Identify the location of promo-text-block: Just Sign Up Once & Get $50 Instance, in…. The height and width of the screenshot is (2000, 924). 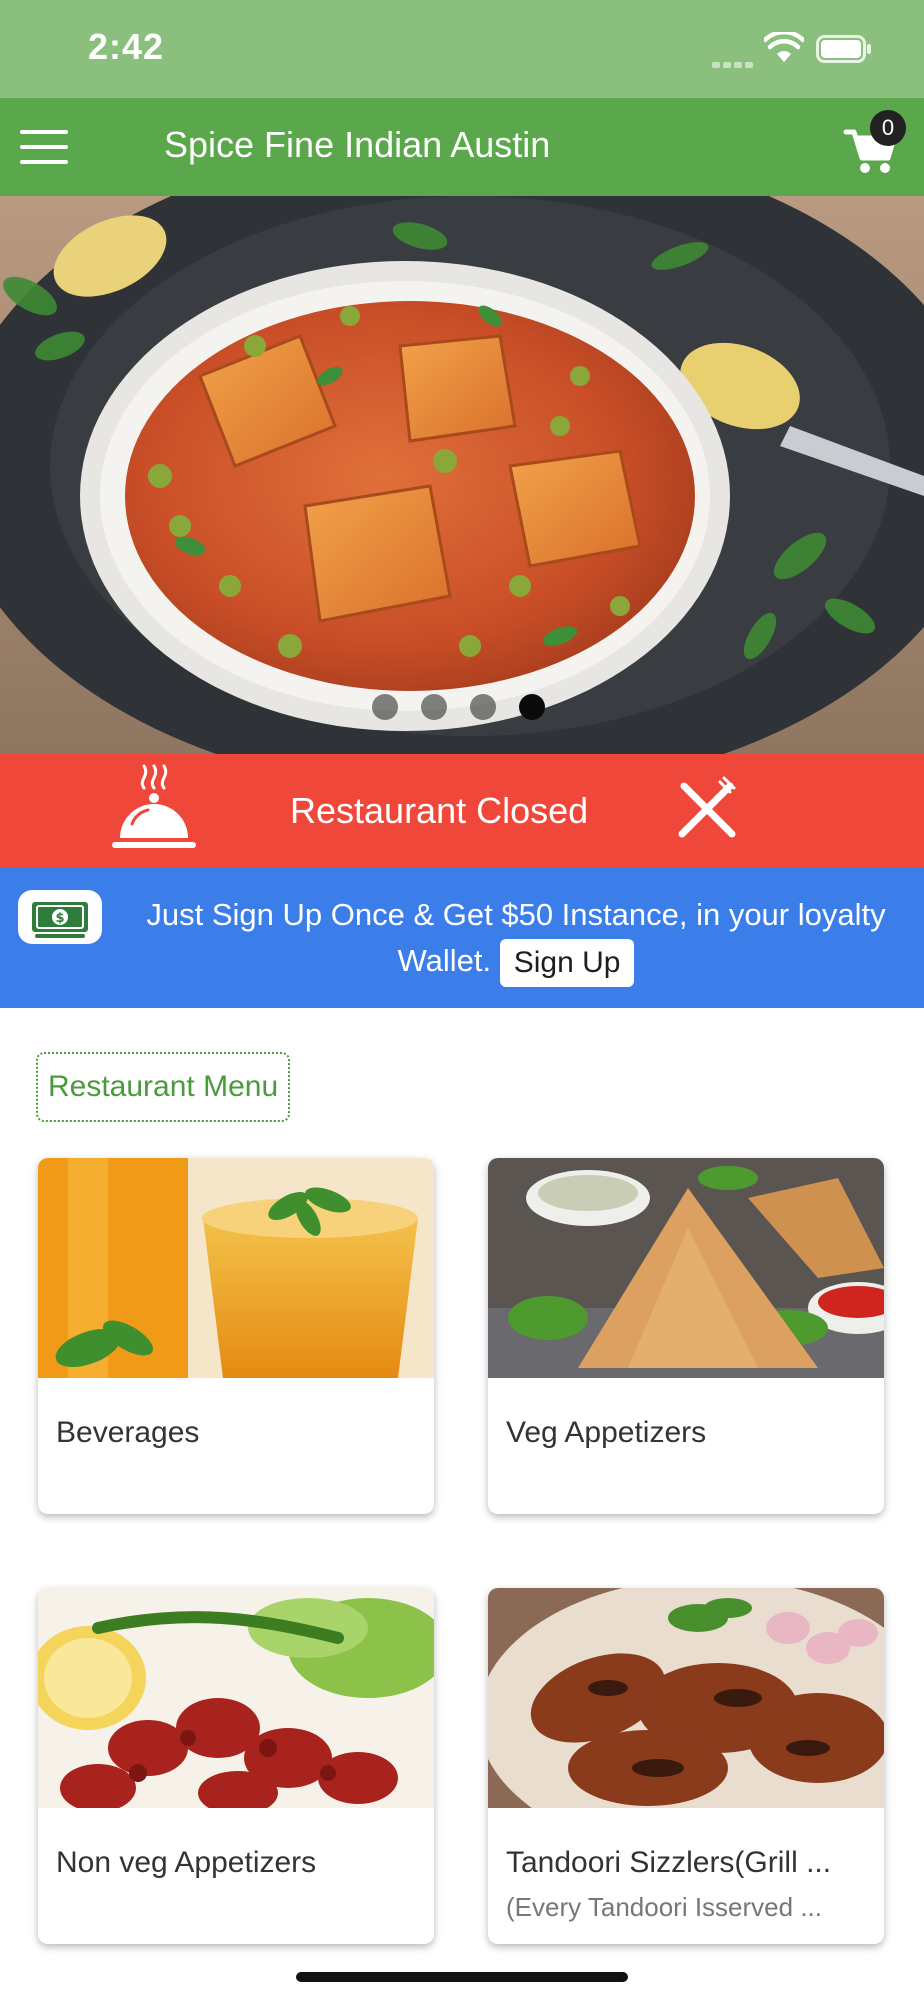
(516, 939).